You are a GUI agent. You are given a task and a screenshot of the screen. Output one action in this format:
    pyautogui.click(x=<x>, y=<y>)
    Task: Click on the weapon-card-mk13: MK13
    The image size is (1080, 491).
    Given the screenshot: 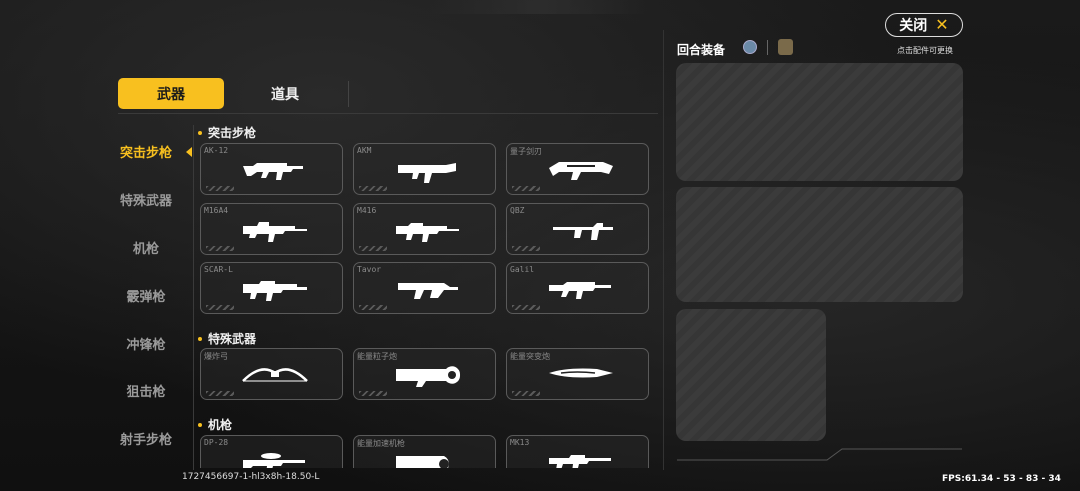 What is the action you would take?
    pyautogui.click(x=577, y=451)
    